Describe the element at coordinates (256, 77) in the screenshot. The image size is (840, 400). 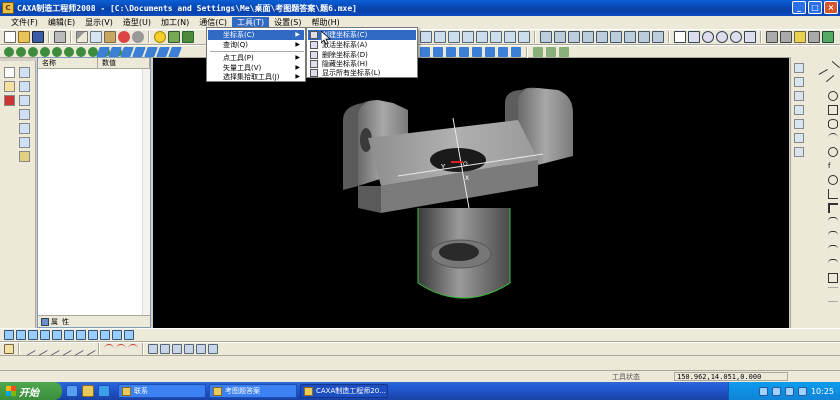
I see `menu-item-selection-tools: 选择集拾取工具(J) ▶` at that location.